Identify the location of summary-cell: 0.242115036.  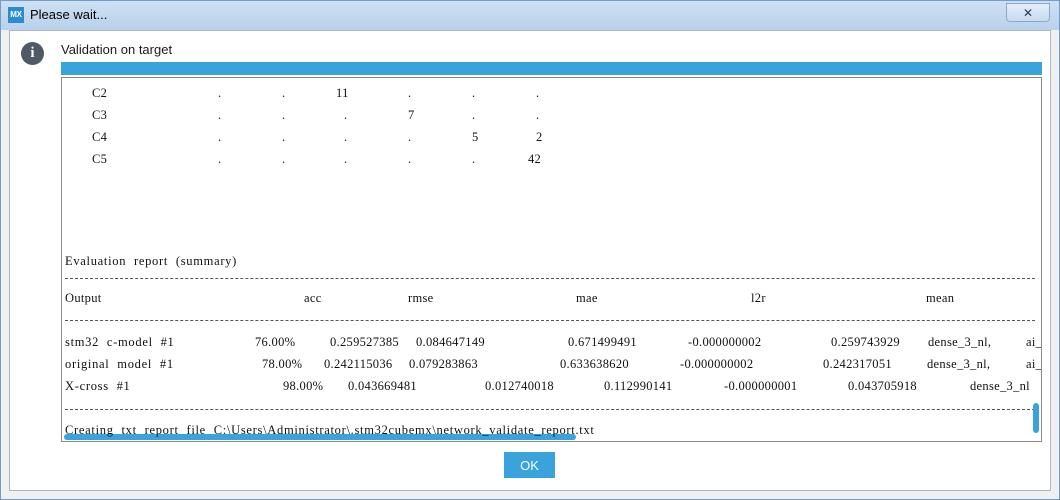
(358, 364).